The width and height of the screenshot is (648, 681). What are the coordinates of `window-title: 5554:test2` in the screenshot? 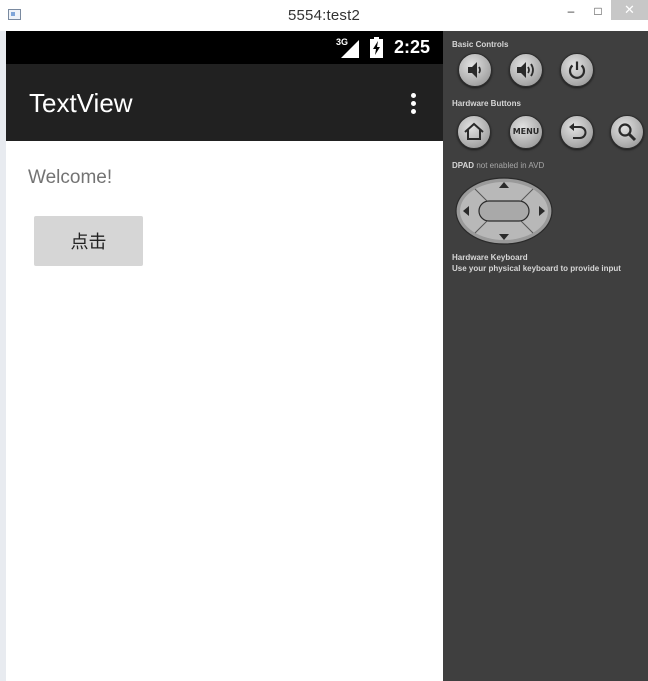 It's located at (324, 15).